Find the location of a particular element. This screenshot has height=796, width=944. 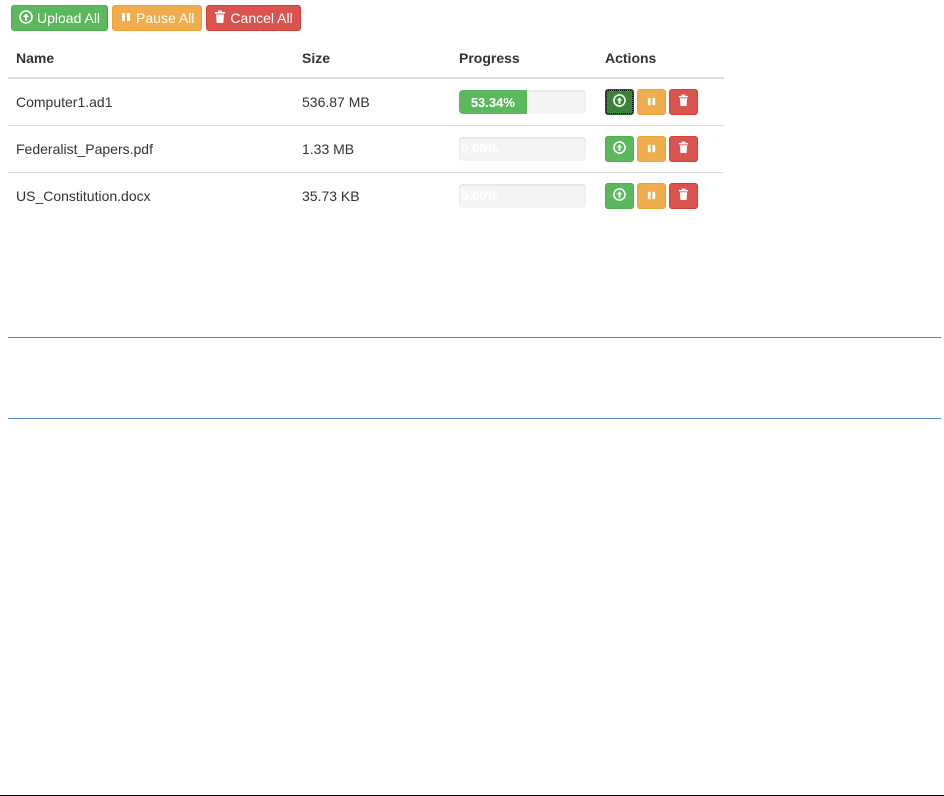

column-header-progress: Progress is located at coordinates (524, 58).